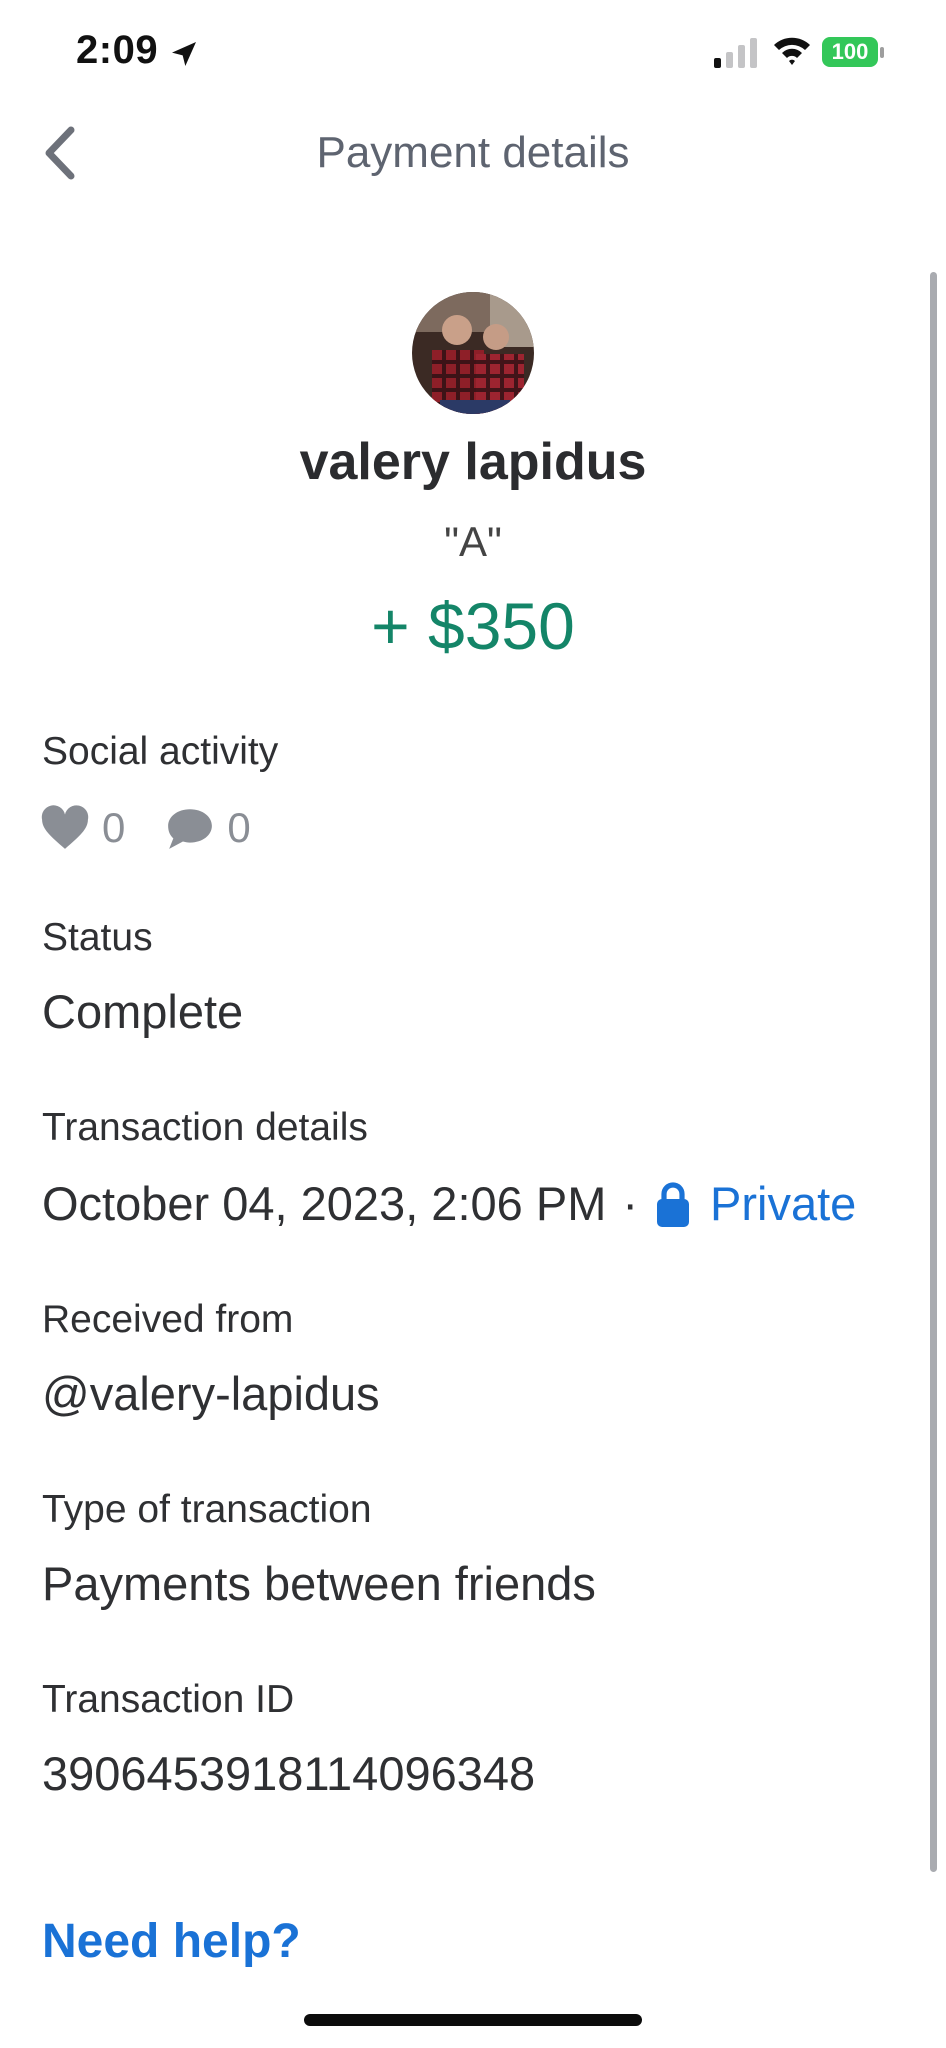  Describe the element at coordinates (735, 53) in the screenshot. I see `cellular-signal-icon` at that location.